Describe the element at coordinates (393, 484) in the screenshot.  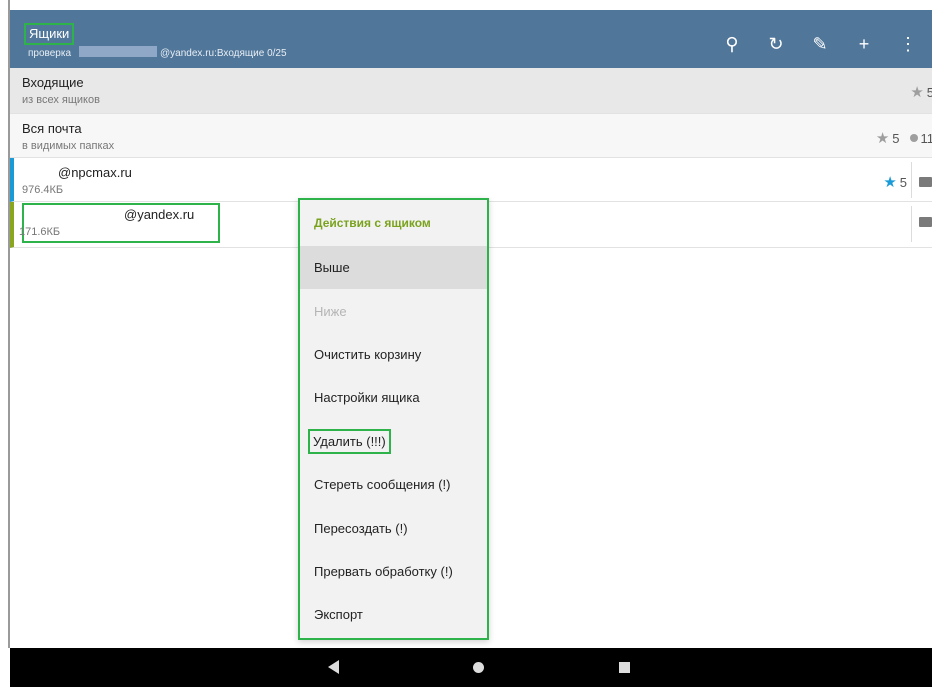
I see `menu-item-erase-messages: Стереть сообщения (!)` at that location.